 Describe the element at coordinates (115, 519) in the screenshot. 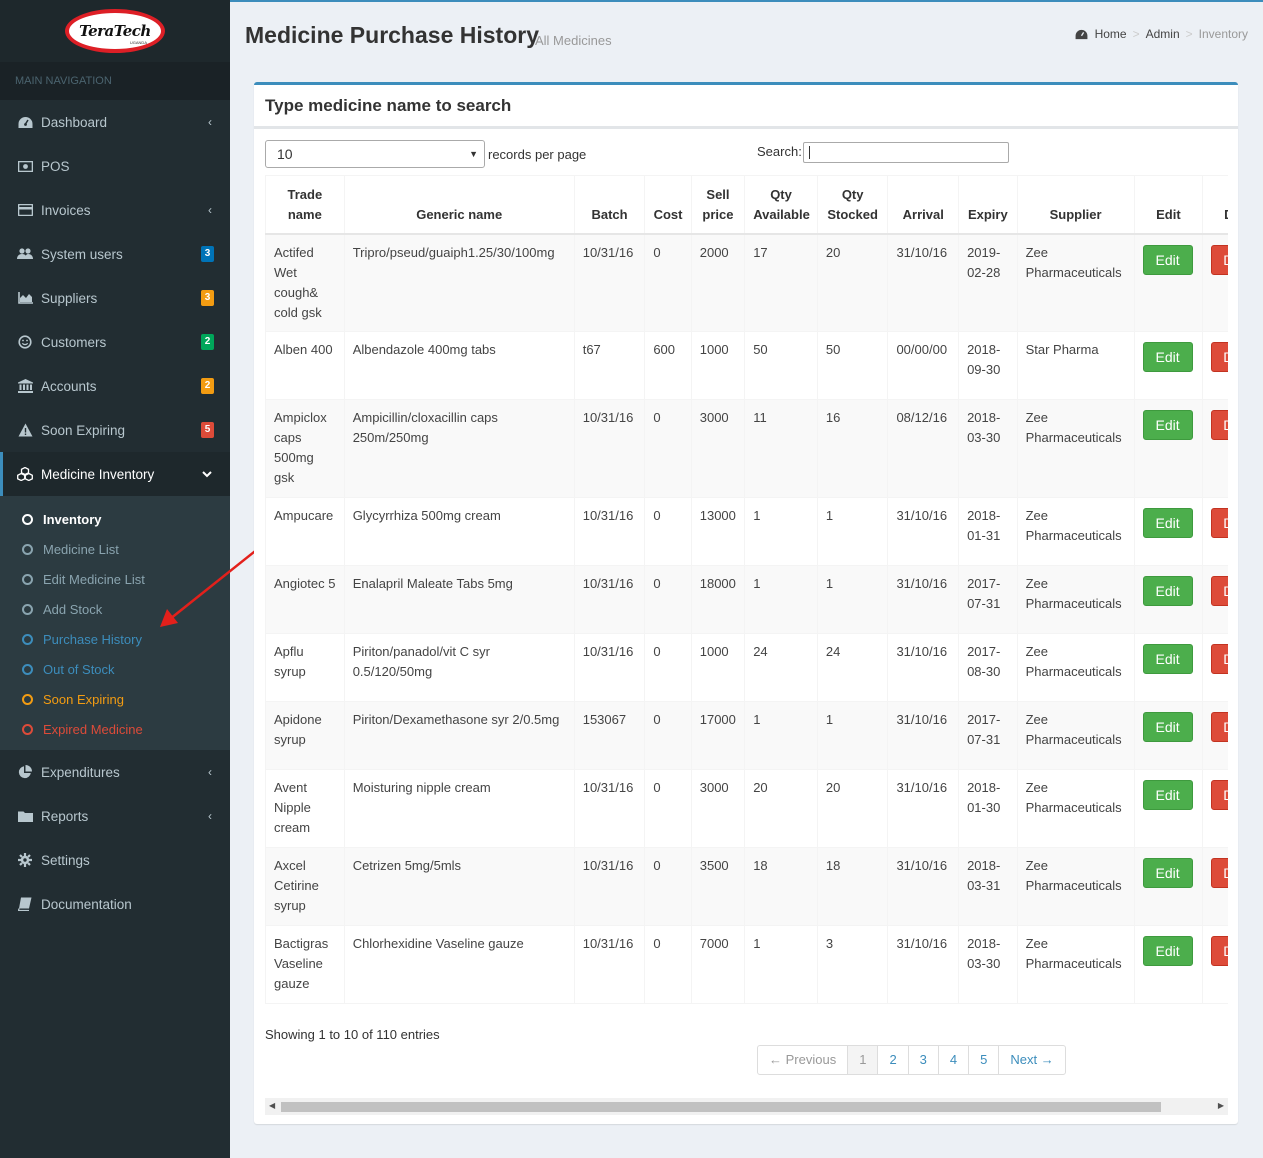

I see `submenu-item-inventory: Inventory` at that location.